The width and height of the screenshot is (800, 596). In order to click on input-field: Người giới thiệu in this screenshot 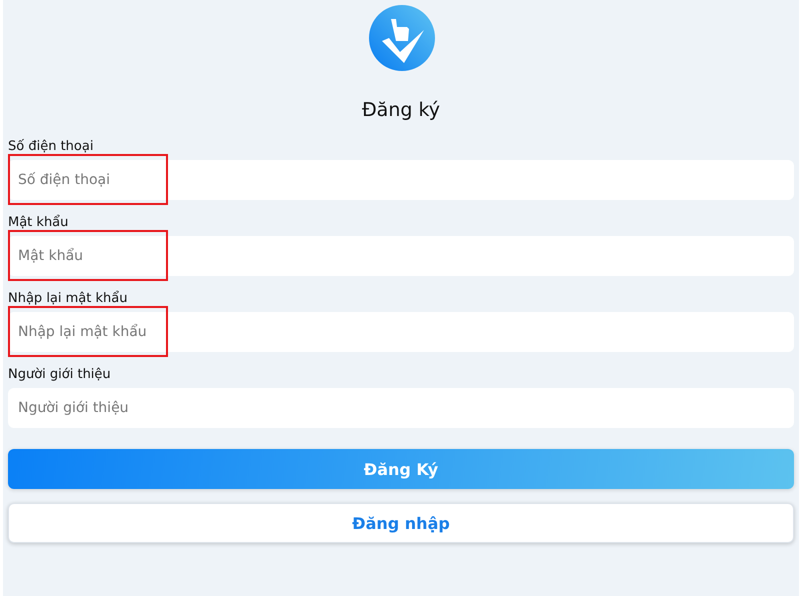, I will do `click(401, 408)`.